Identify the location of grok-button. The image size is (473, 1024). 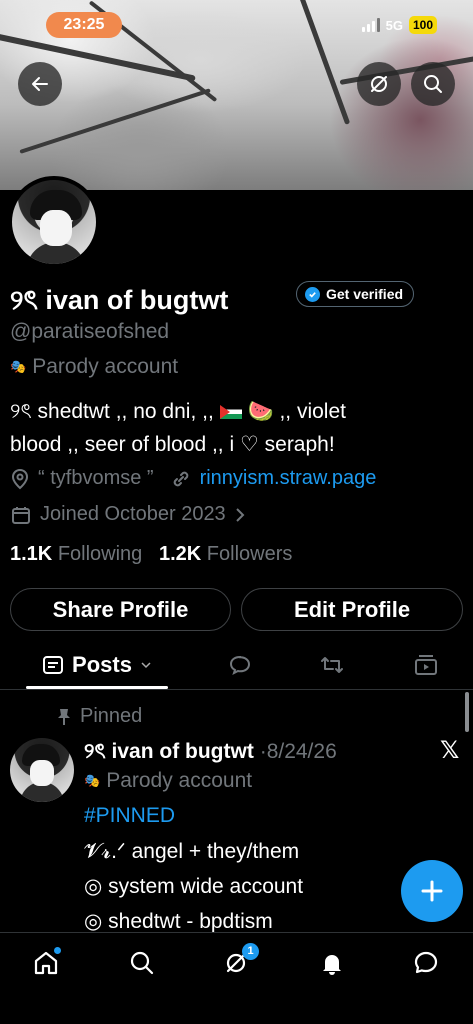
(379, 84).